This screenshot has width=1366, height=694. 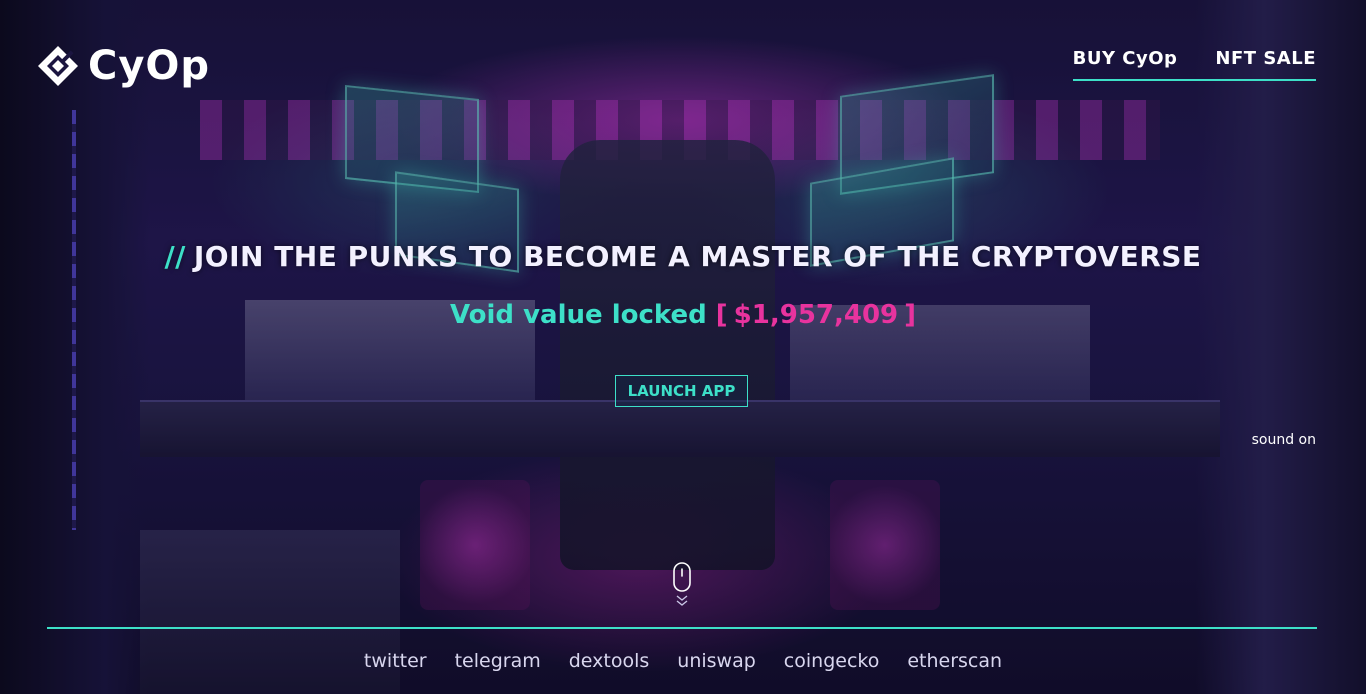 What do you see at coordinates (954, 661) in the screenshot?
I see `etherscan-link: etherscan` at bounding box center [954, 661].